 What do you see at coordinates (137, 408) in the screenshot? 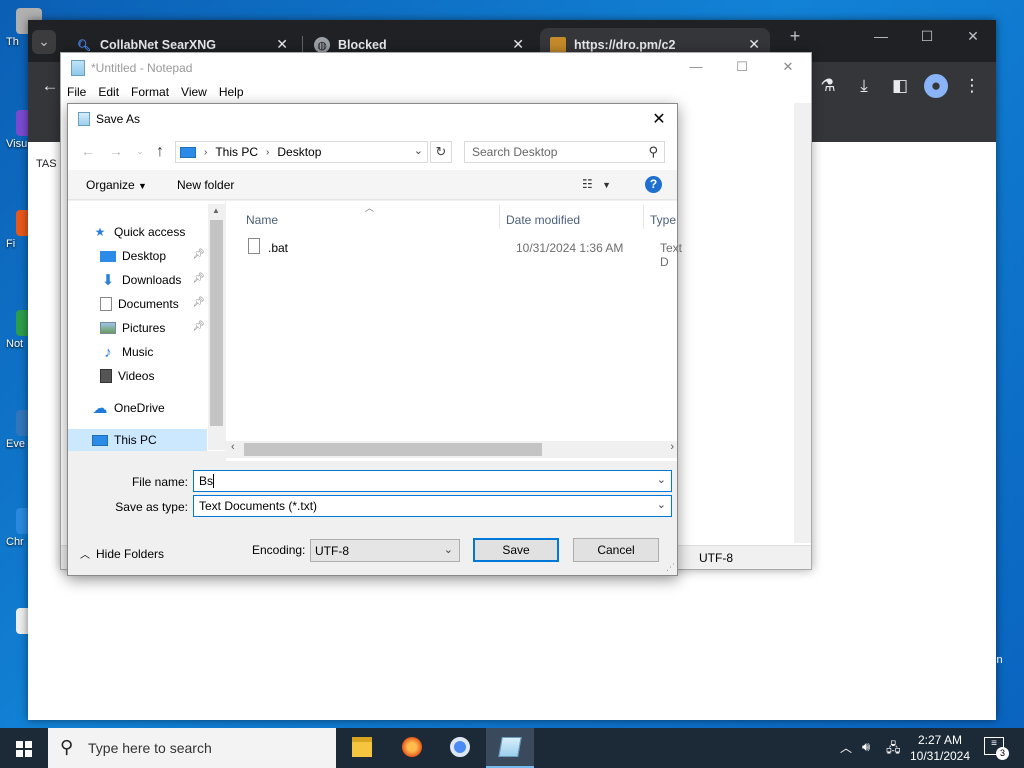
I see `nav-onedrive: ☁ OneDrive` at bounding box center [137, 408].